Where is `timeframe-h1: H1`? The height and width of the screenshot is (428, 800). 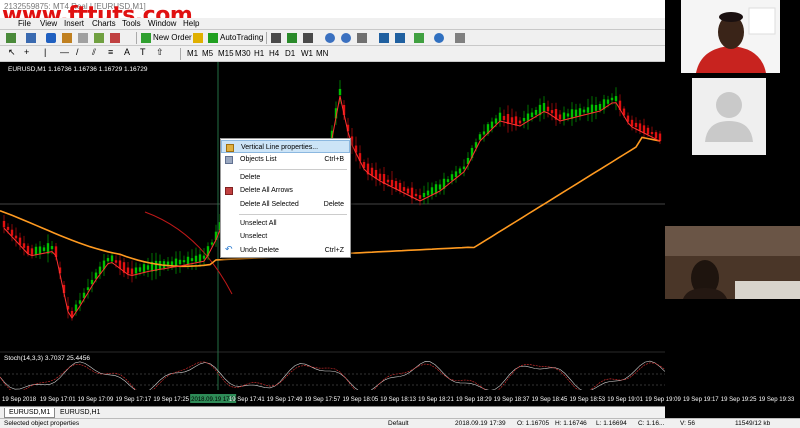
timeframe-h1: H1 is located at coordinates (259, 54).